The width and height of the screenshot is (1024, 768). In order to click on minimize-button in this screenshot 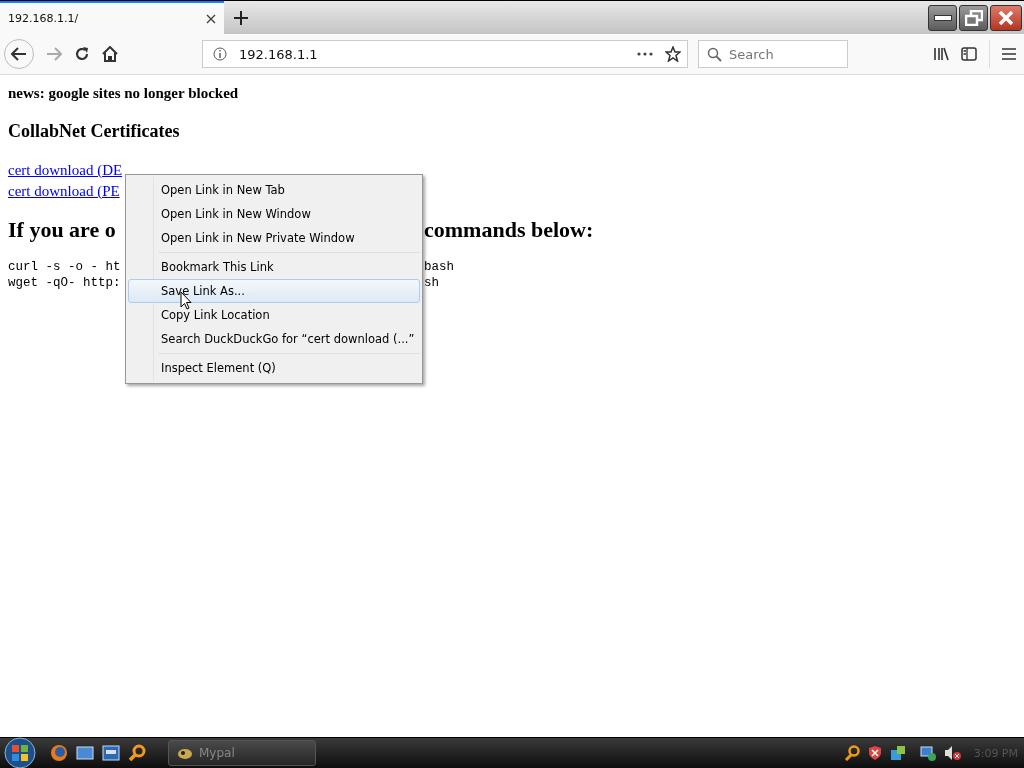, I will do `click(942, 17)`.